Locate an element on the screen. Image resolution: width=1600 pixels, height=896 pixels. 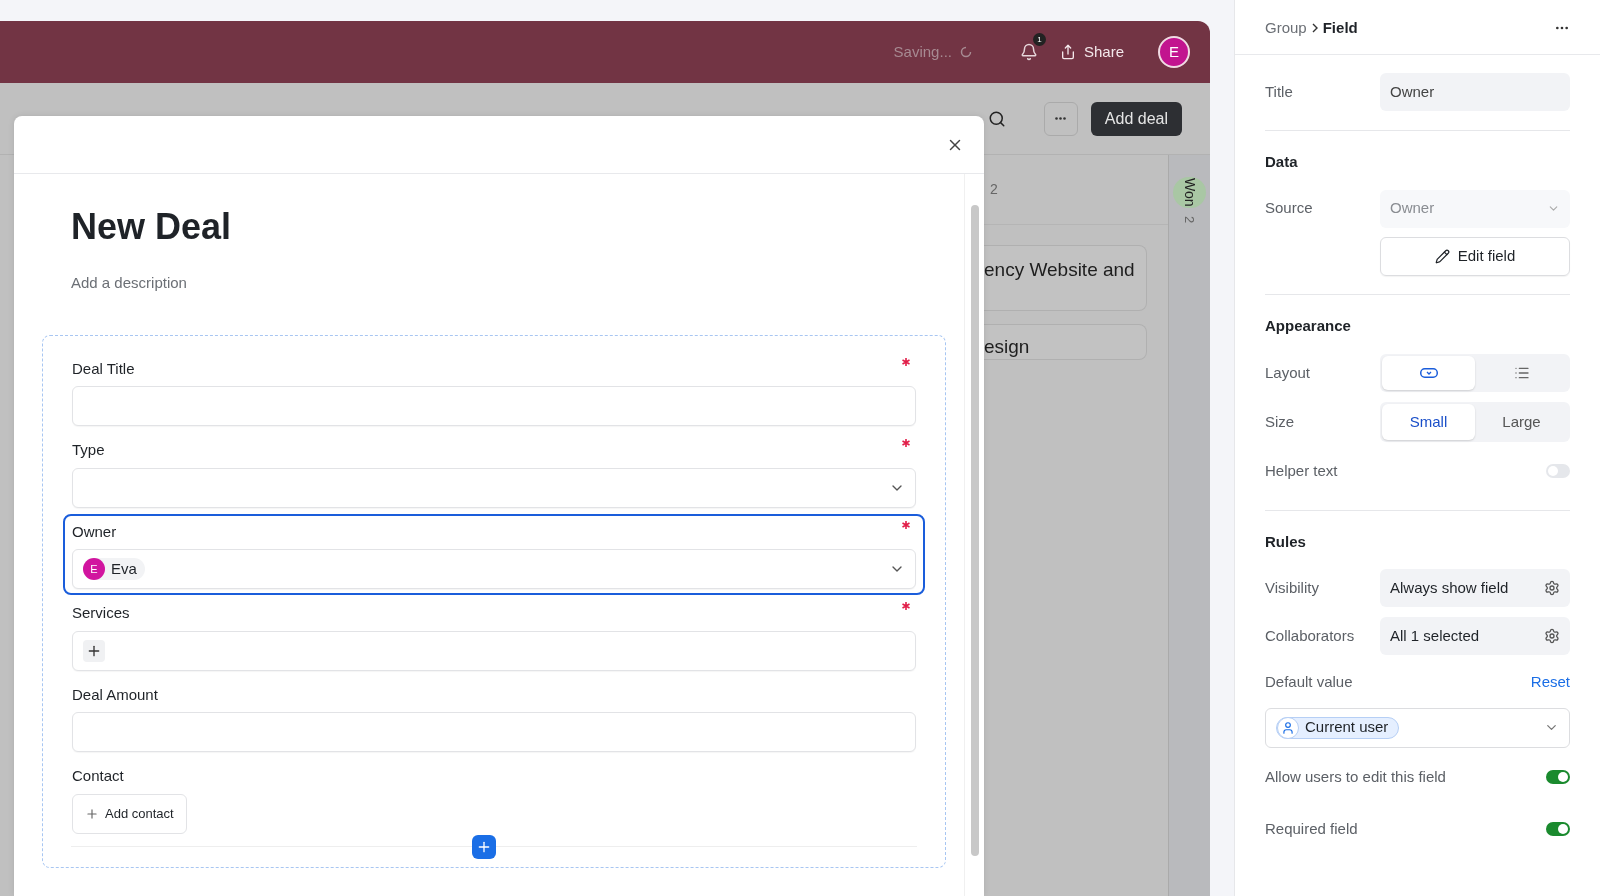
add-deal-button: Add deal is located at coordinates (1136, 118).